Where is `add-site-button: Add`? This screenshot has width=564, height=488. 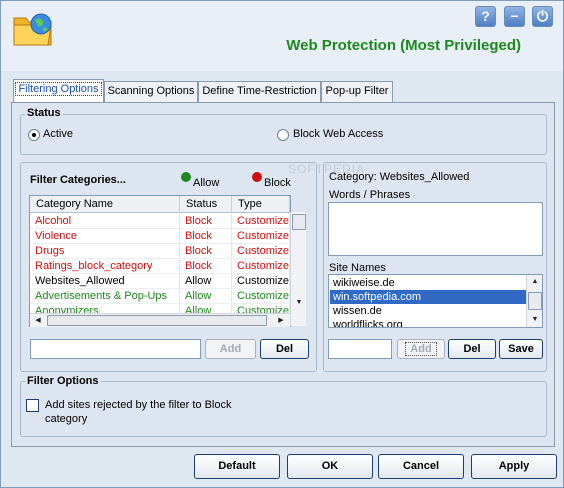
add-site-button: Add is located at coordinates (421, 349).